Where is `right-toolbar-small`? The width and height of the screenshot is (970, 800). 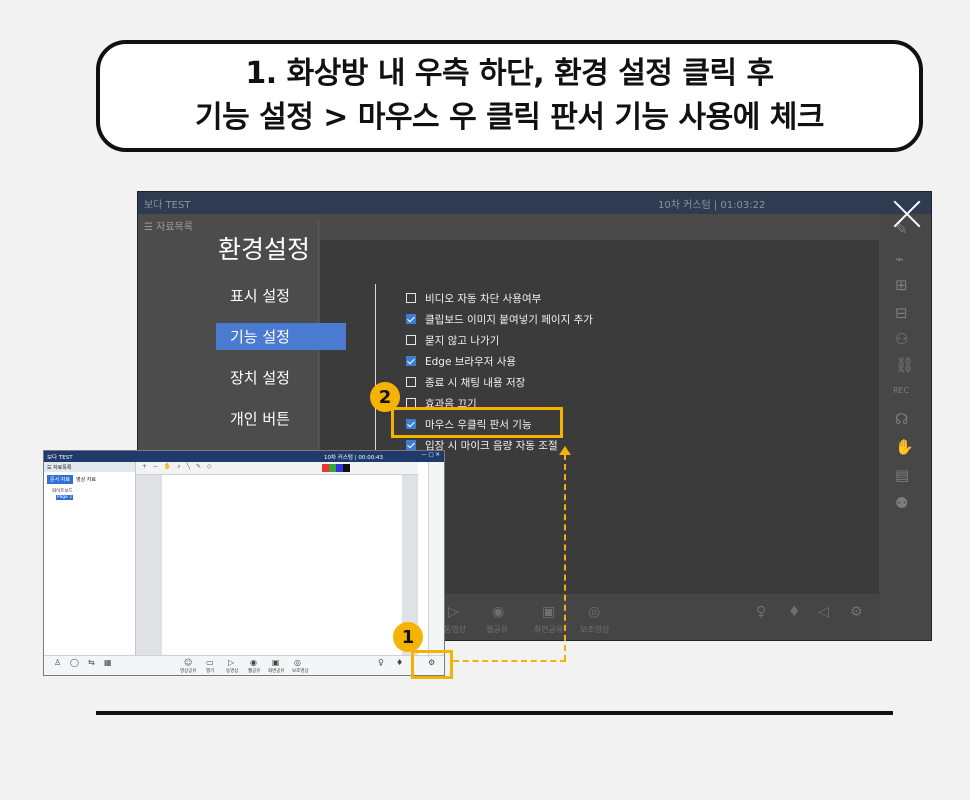 right-toolbar-small is located at coordinates (436, 559).